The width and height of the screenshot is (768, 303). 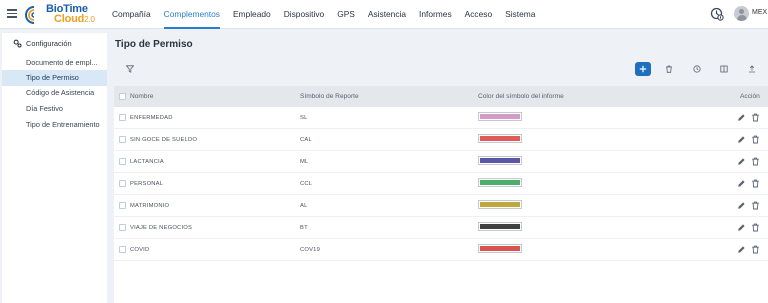 I want to click on table-row: LACTANCIA ML, so click(x=441, y=162).